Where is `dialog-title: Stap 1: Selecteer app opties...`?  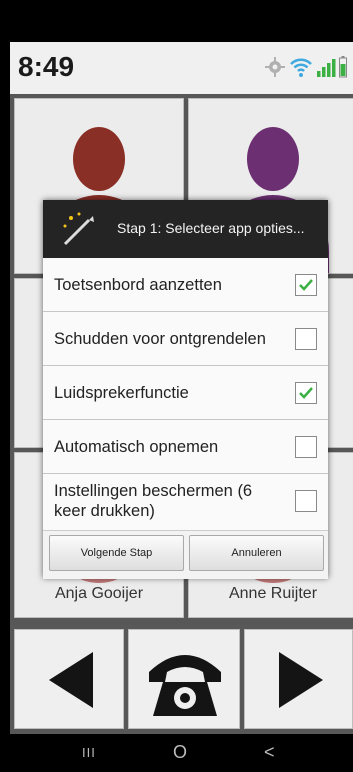 dialog-title: Stap 1: Selecteer app opties... is located at coordinates (211, 228).